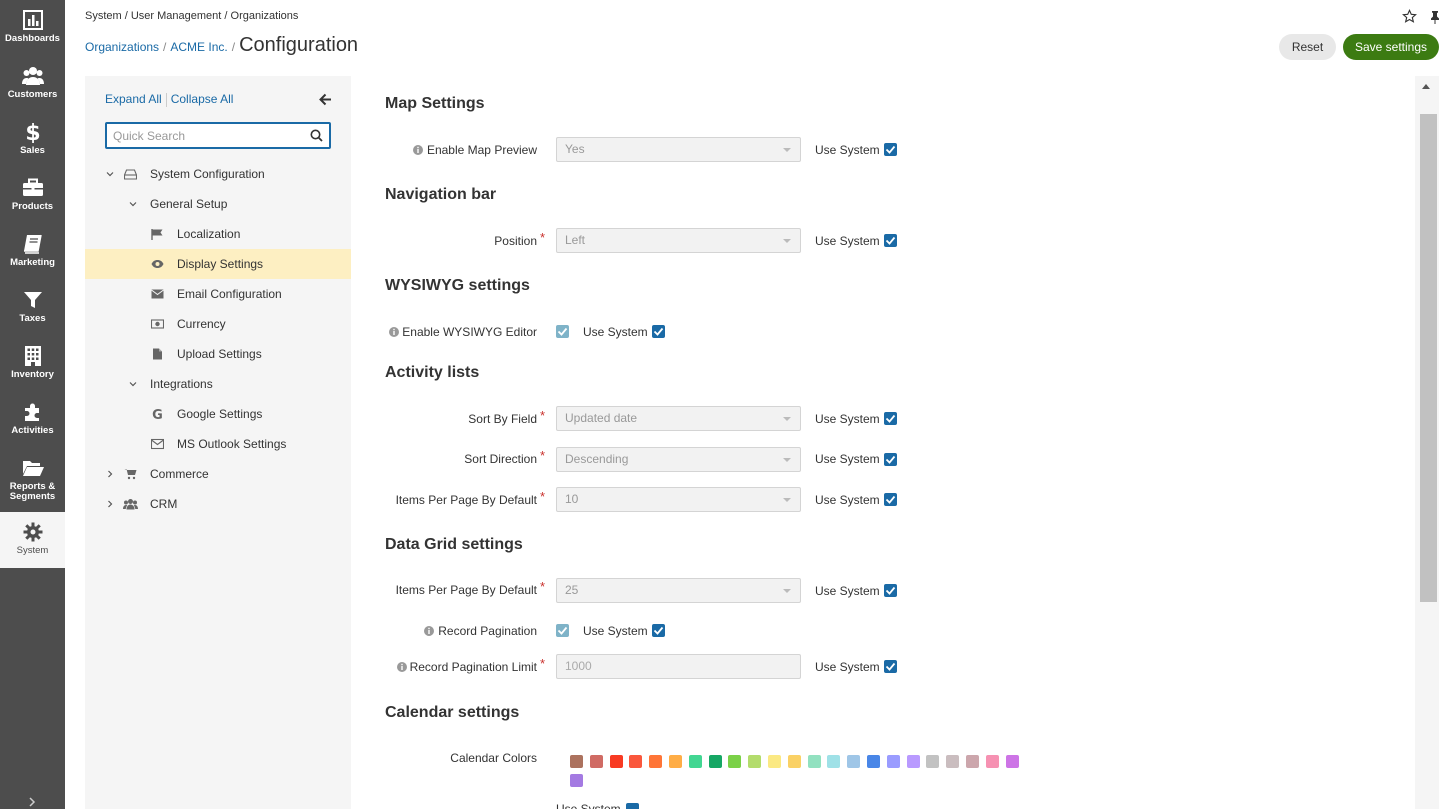 This screenshot has height=809, width=1444. What do you see at coordinates (562, 331) in the screenshot?
I see `enable-wysiwyg-checkbox` at bounding box center [562, 331].